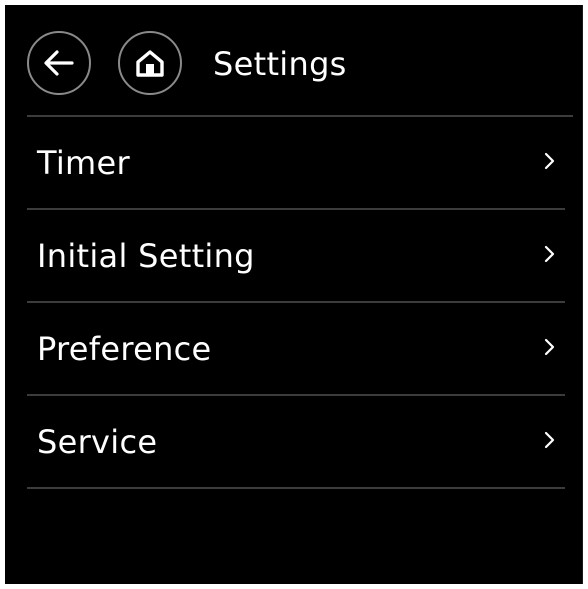 This screenshot has height=589, width=588. I want to click on menu-item-label: Timer, so click(83, 163).